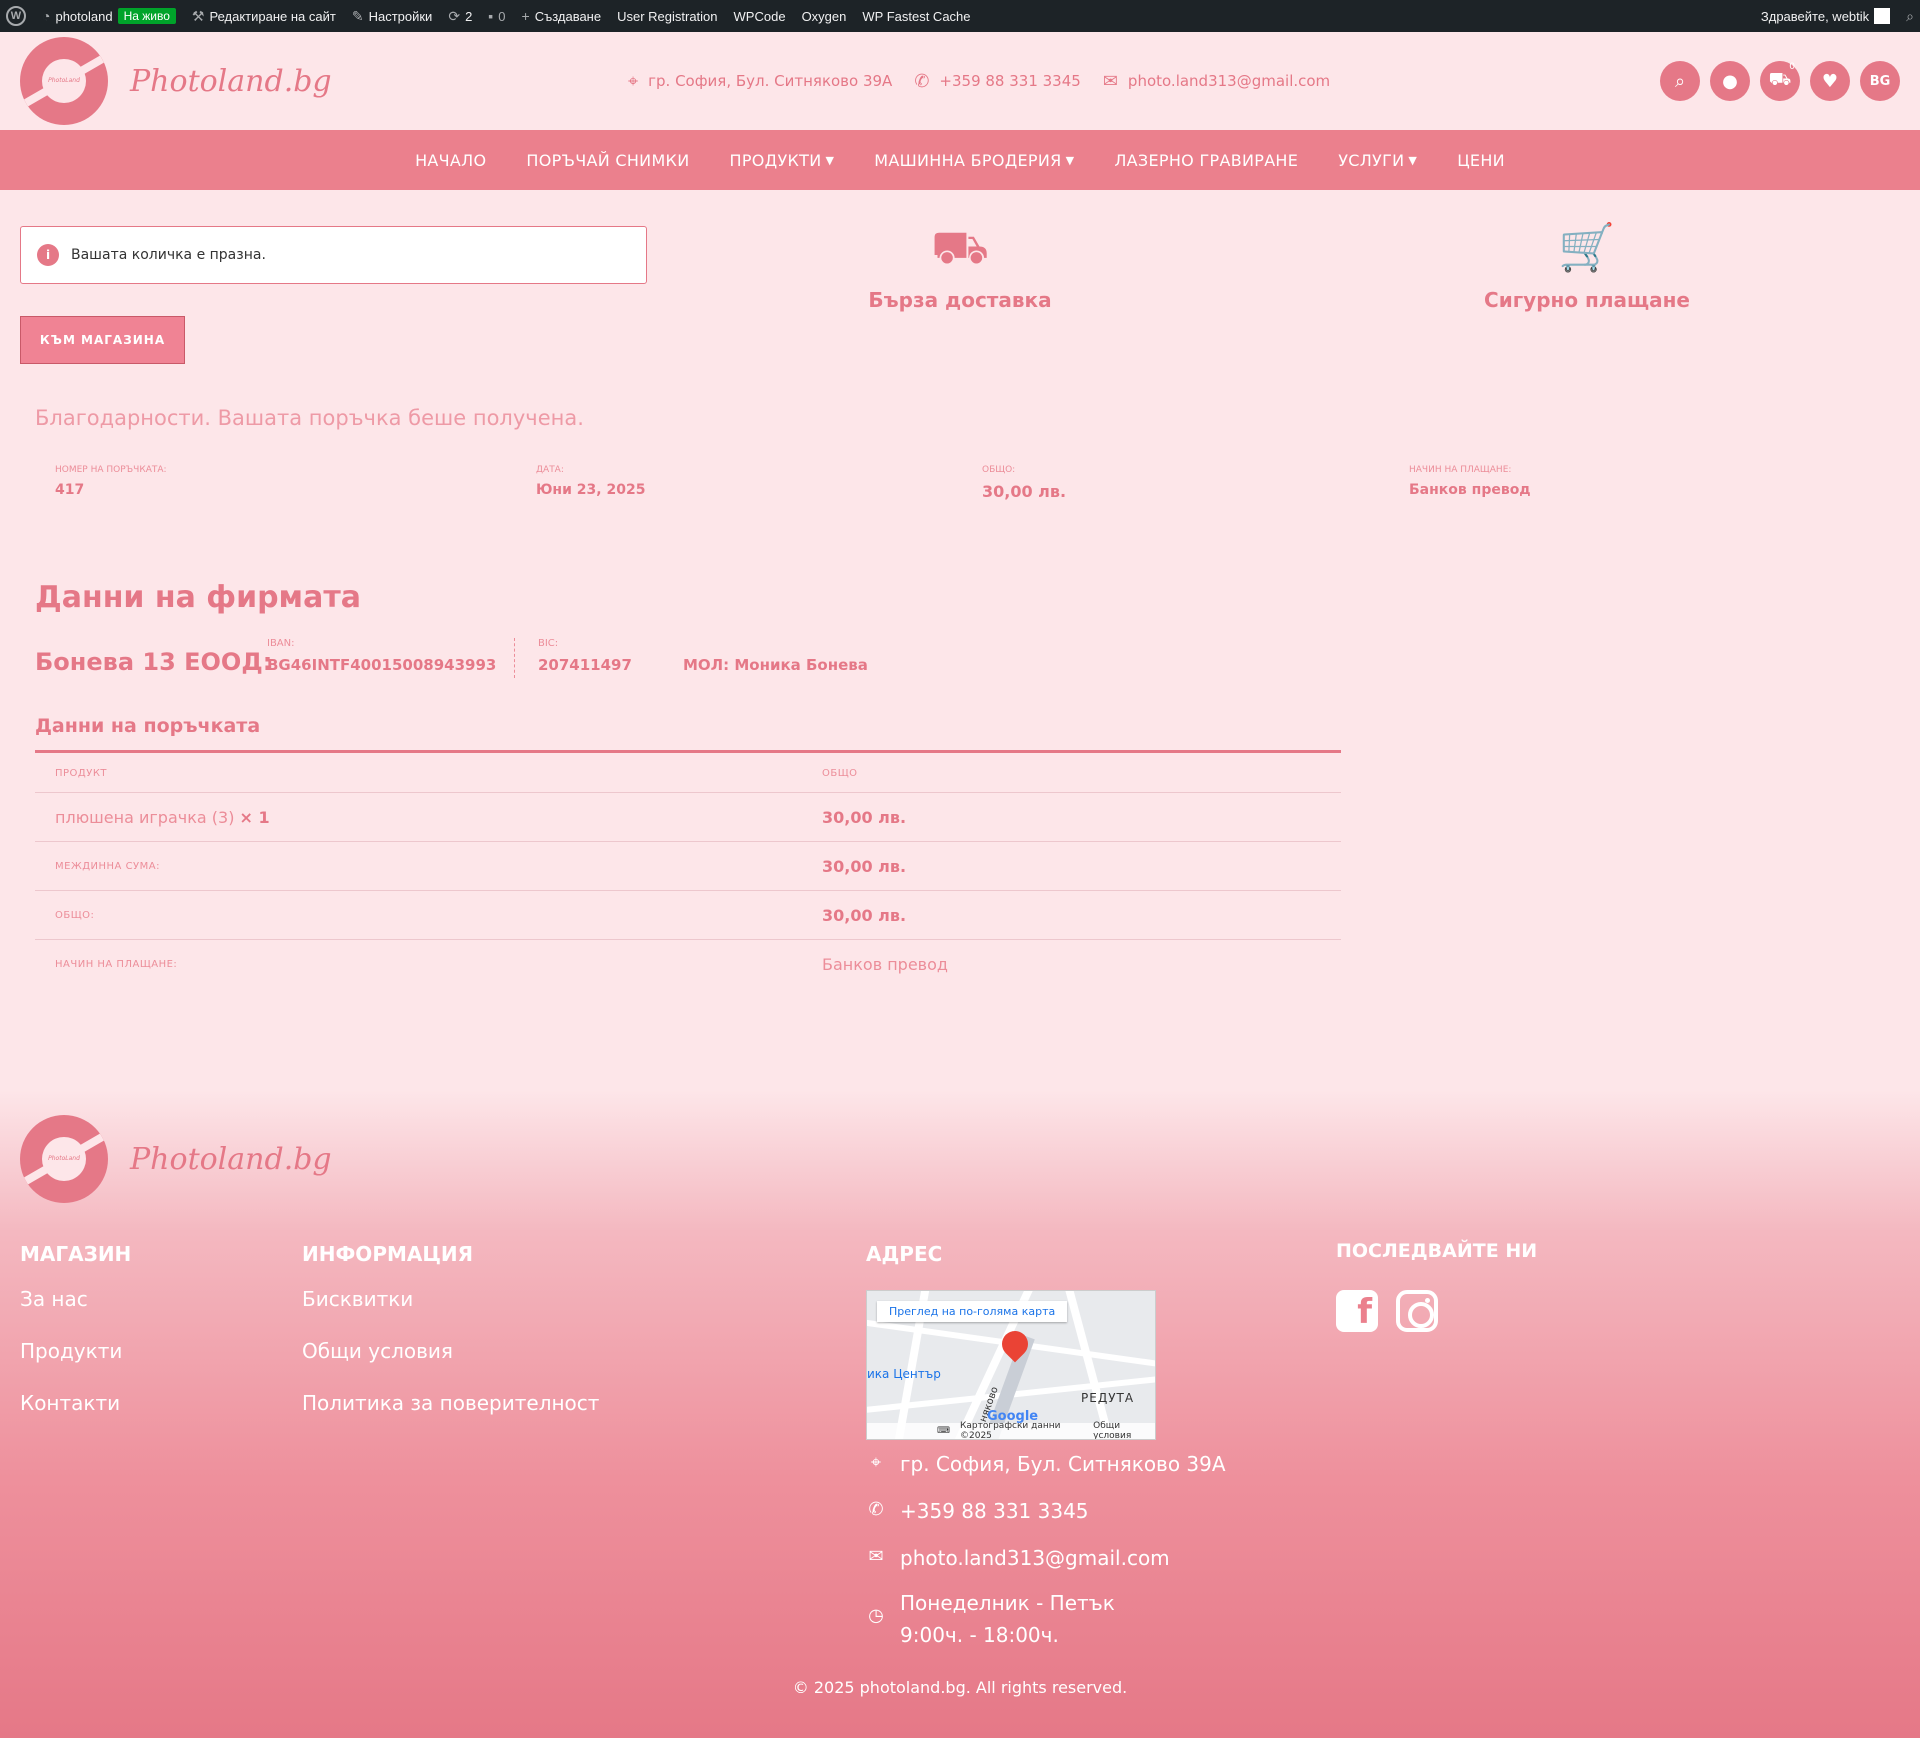 The height and width of the screenshot is (1738, 1920). Describe the element at coordinates (1091, 1365) in the screenshot. I see `map-road` at that location.